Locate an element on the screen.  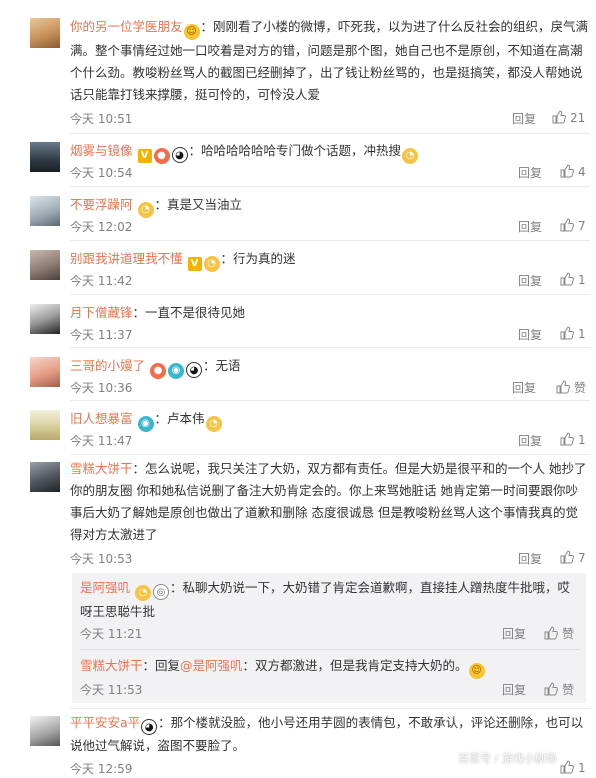
member-badge-icon: ◎ is located at coordinates (161, 592).